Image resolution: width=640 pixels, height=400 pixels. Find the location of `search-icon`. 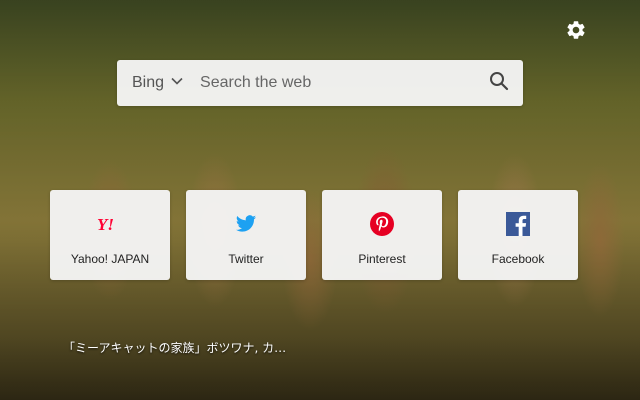

search-icon is located at coordinates (499, 83).